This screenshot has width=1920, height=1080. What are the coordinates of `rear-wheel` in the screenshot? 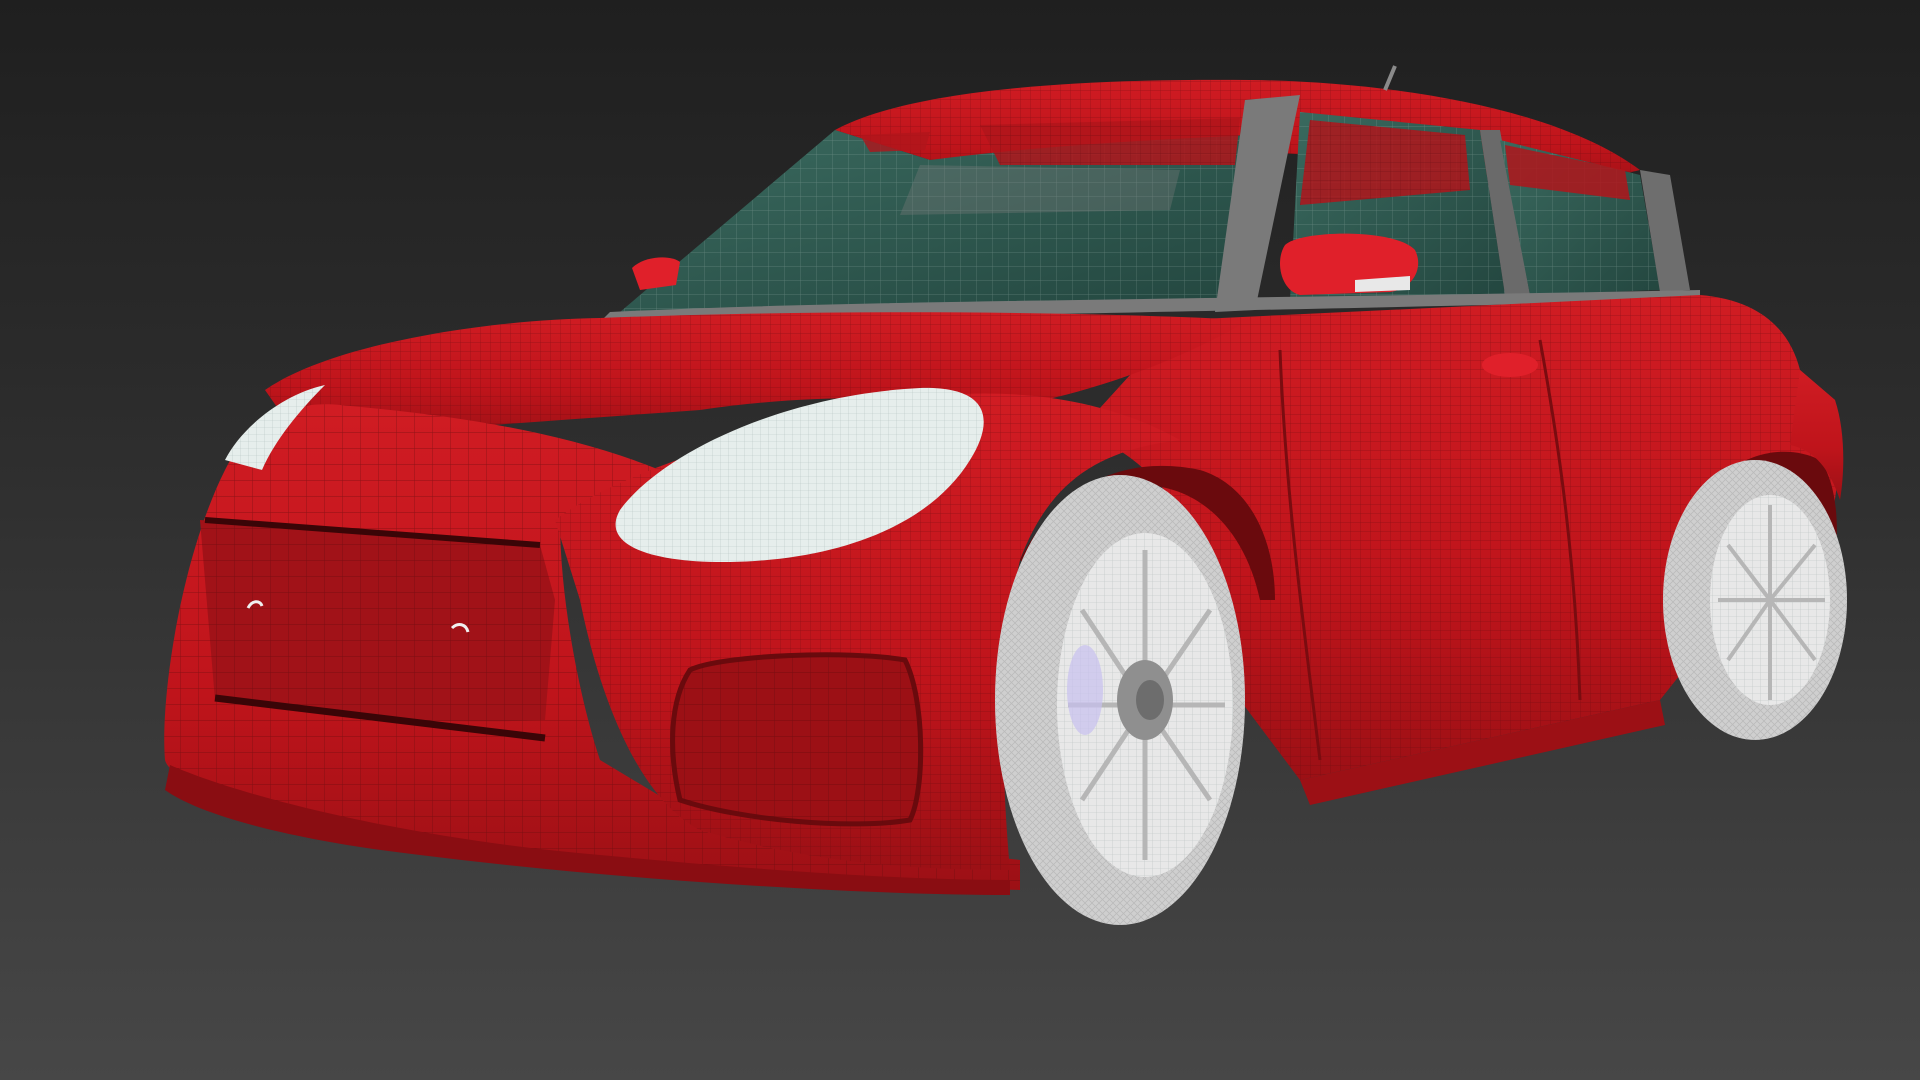 It's located at (1755, 600).